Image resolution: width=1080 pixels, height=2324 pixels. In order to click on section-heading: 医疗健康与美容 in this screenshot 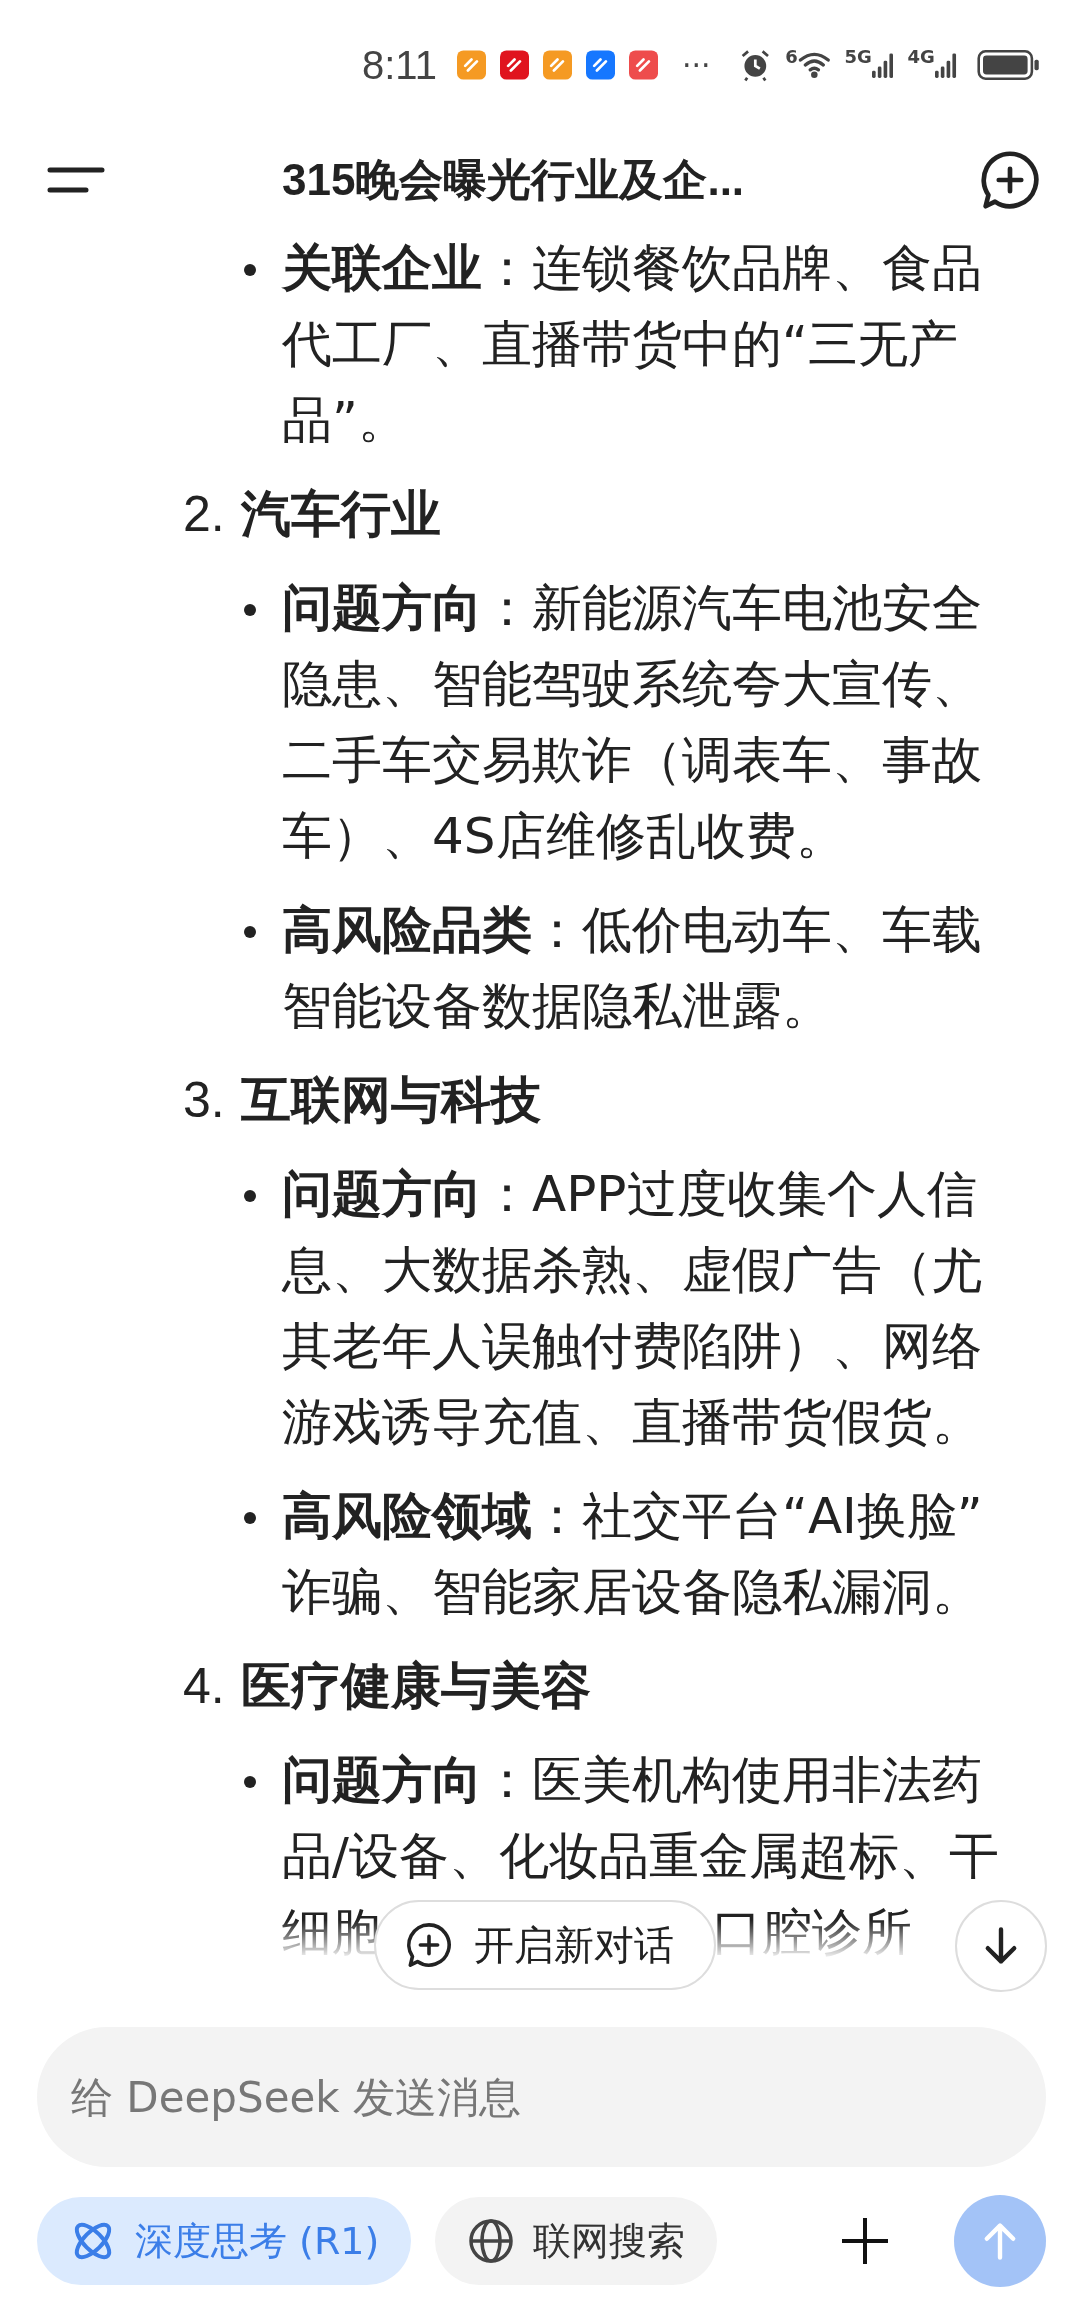, I will do `click(416, 1686)`.